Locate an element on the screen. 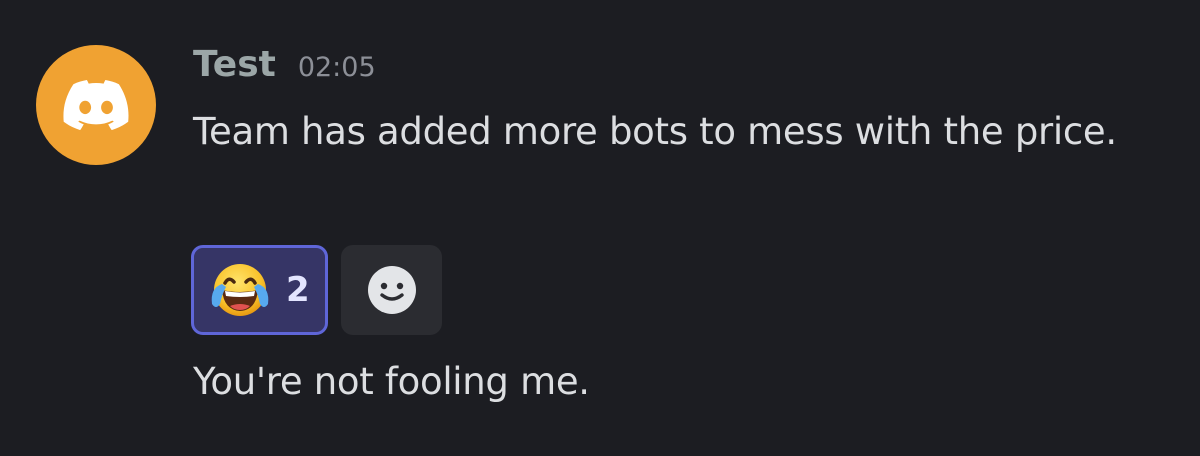 Image resolution: width=1200 pixels, height=456 pixels. smiley-icon is located at coordinates (391, 290).